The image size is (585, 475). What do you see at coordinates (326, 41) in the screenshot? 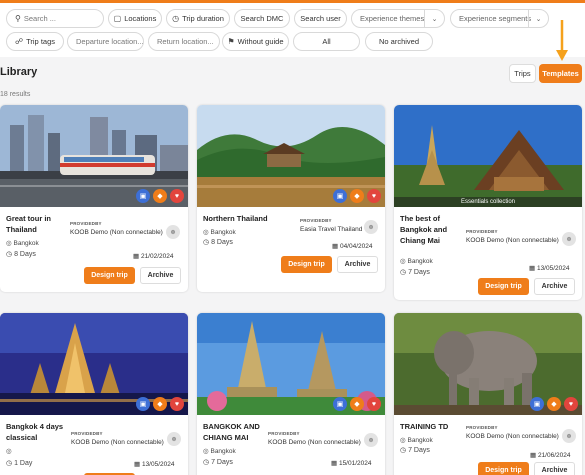
I see `all-filter: All` at bounding box center [326, 41].